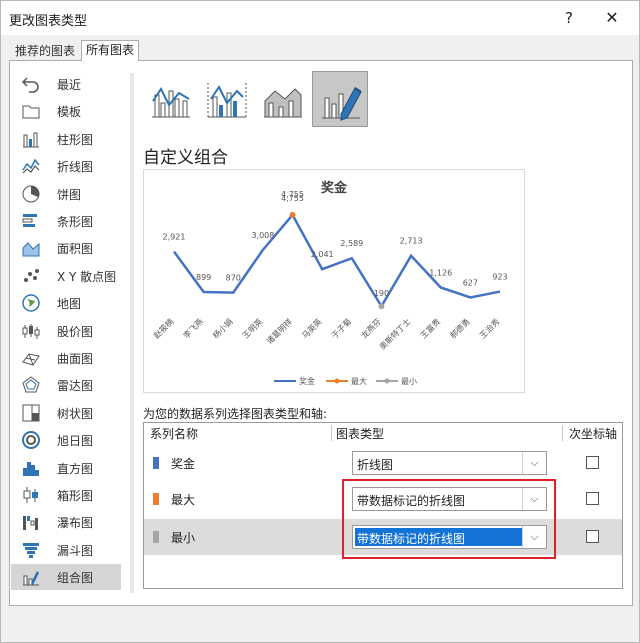 This screenshot has height=643, width=640. I want to click on sidebar-item-radar-chart: 雷达图, so click(66, 385).